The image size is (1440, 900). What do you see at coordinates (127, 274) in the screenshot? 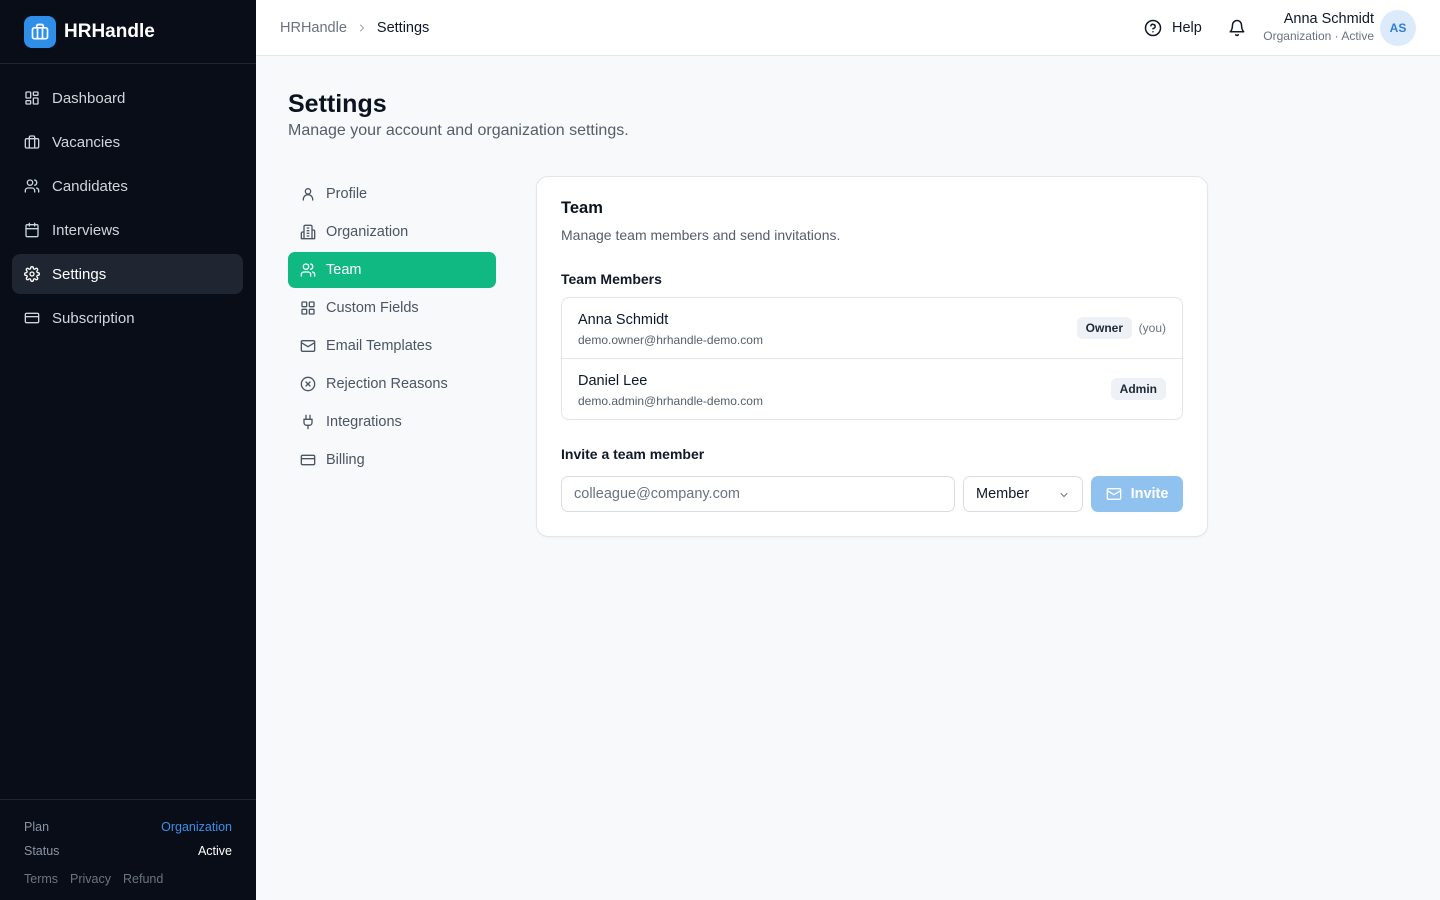
I see `sidebar-item-settings: Settings` at bounding box center [127, 274].